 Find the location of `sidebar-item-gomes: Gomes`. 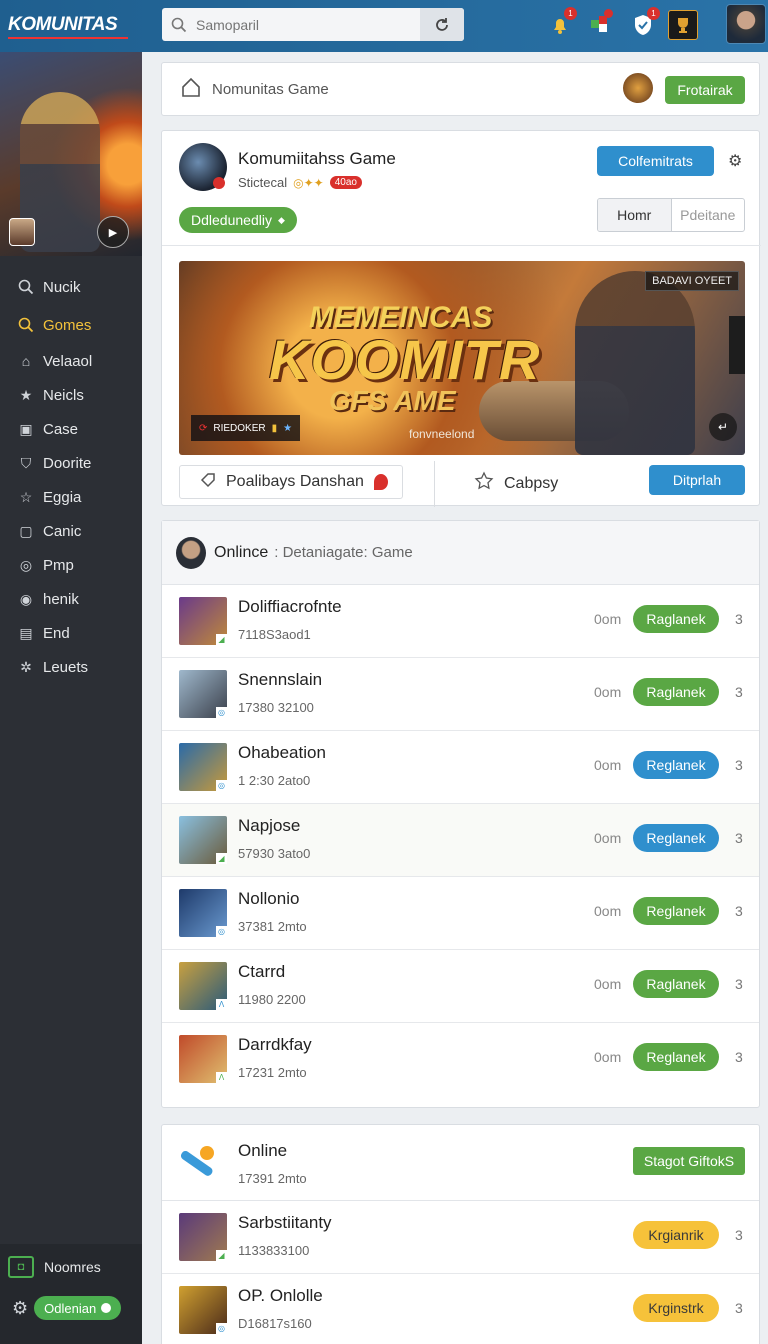

sidebar-item-gomes: Gomes is located at coordinates (71, 325).